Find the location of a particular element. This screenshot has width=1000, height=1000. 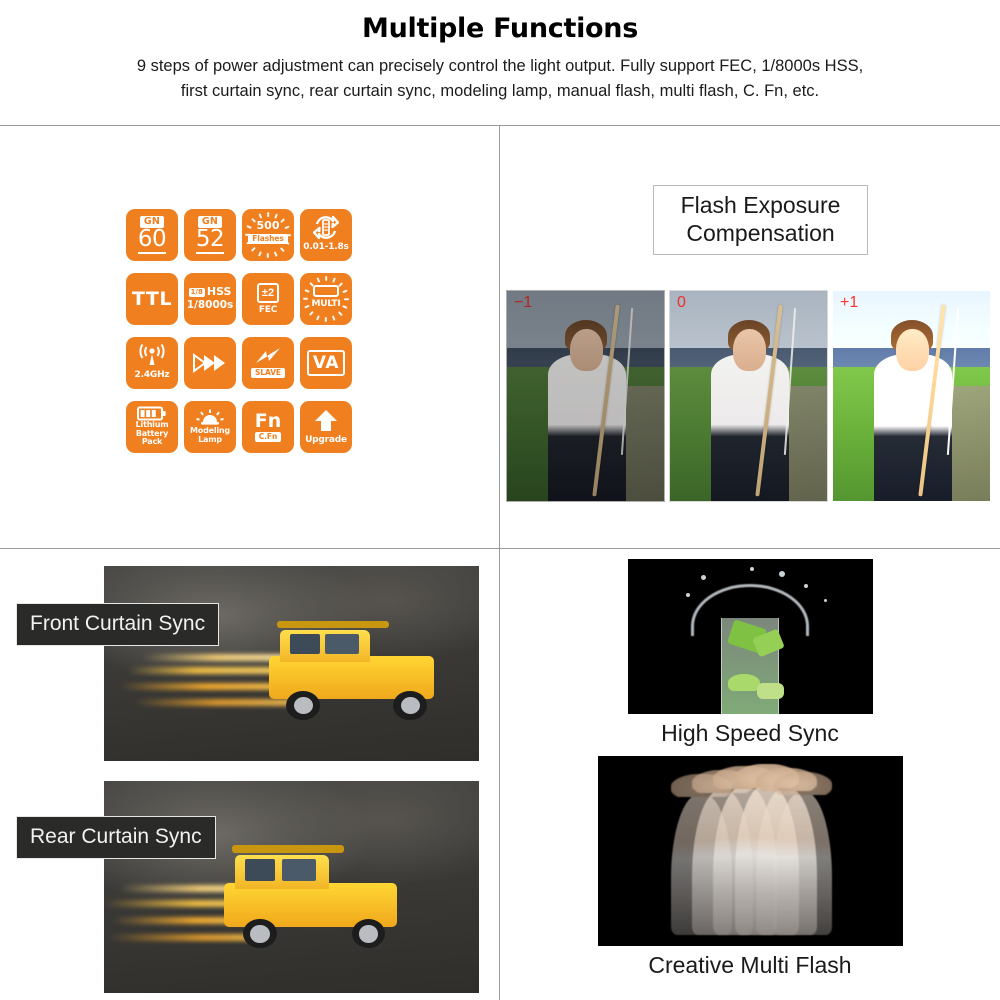

va-label: VA is located at coordinates (326, 363).